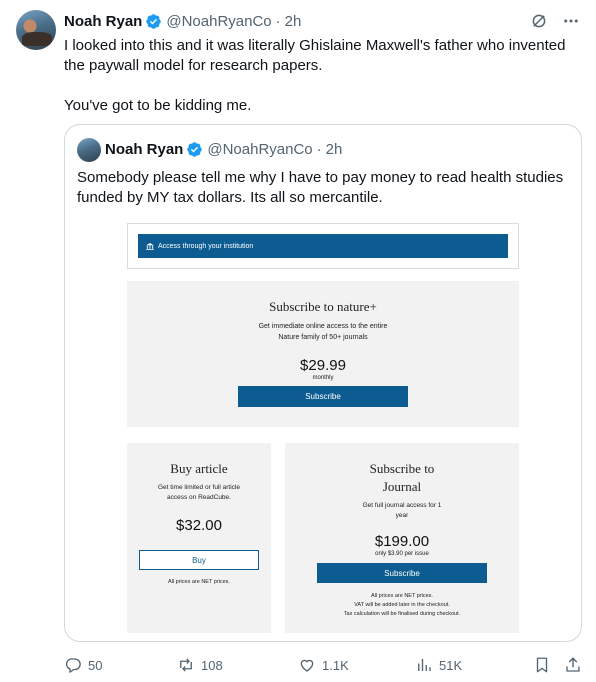  I want to click on quoted-tweet-header: Noah Ryan @NoahRyanCo · 2h, so click(223, 149).